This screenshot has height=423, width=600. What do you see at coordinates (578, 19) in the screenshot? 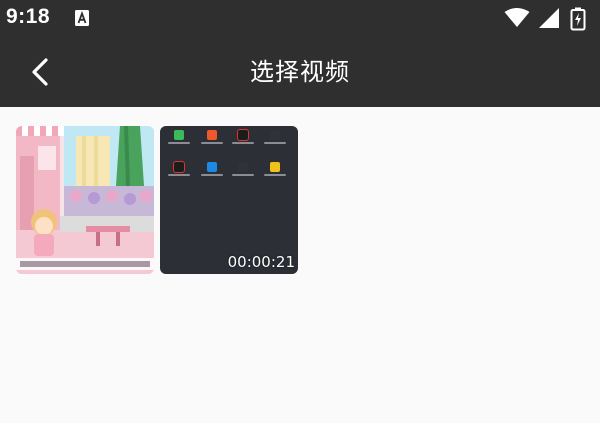
I see `battery-icon` at bounding box center [578, 19].